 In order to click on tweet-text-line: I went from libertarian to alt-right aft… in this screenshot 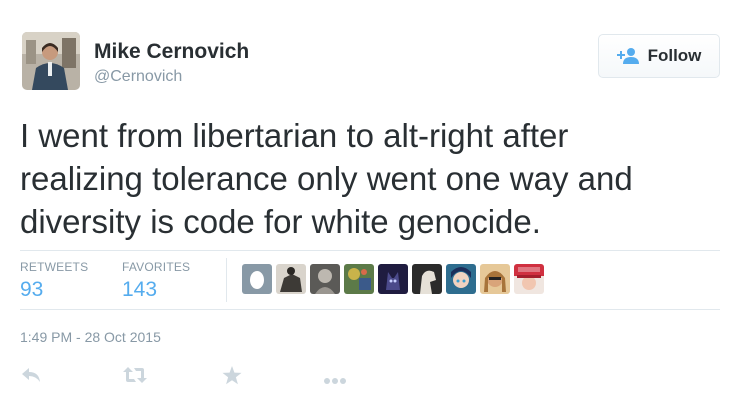, I will do `click(294, 135)`.